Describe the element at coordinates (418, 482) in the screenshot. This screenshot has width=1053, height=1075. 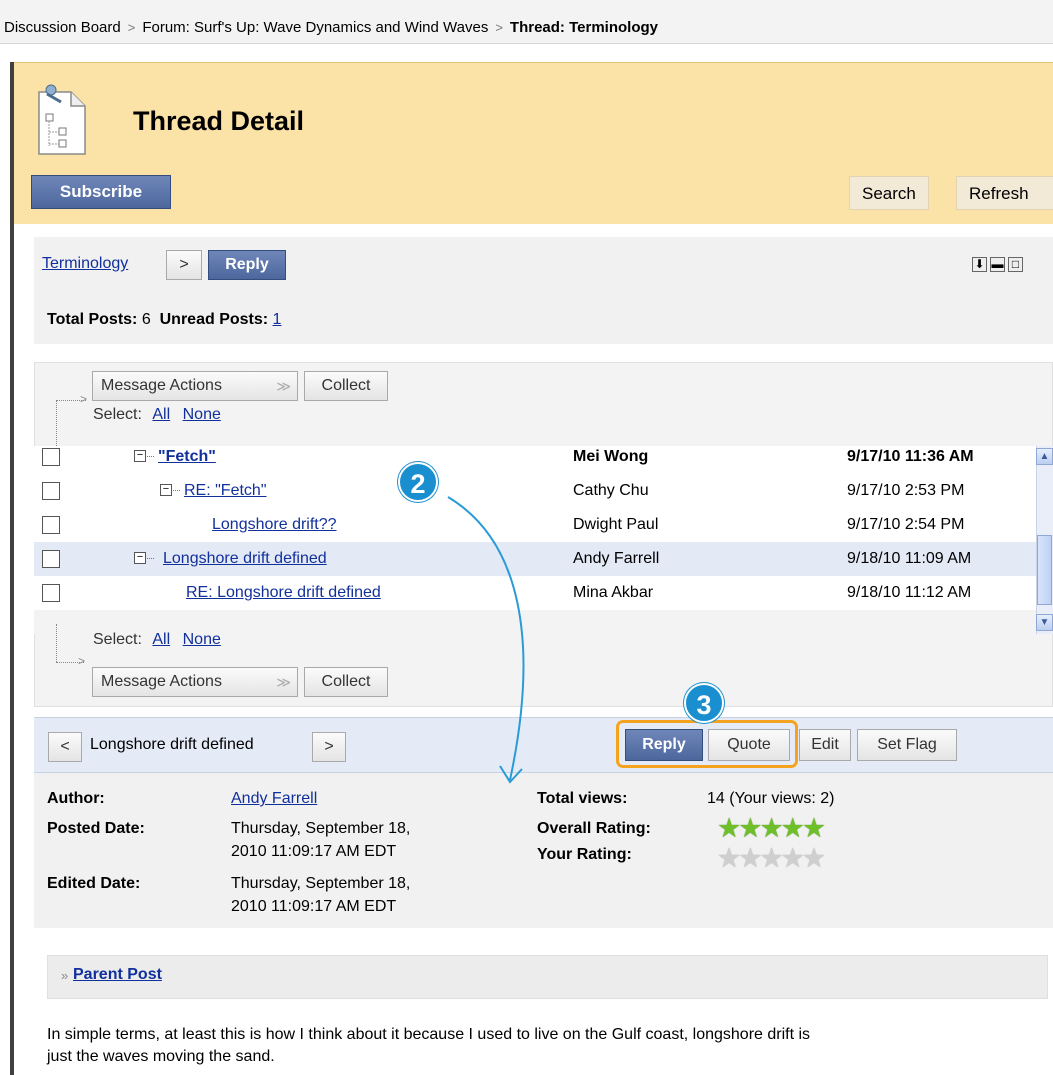
I see `step-2-callout: 2` at that location.